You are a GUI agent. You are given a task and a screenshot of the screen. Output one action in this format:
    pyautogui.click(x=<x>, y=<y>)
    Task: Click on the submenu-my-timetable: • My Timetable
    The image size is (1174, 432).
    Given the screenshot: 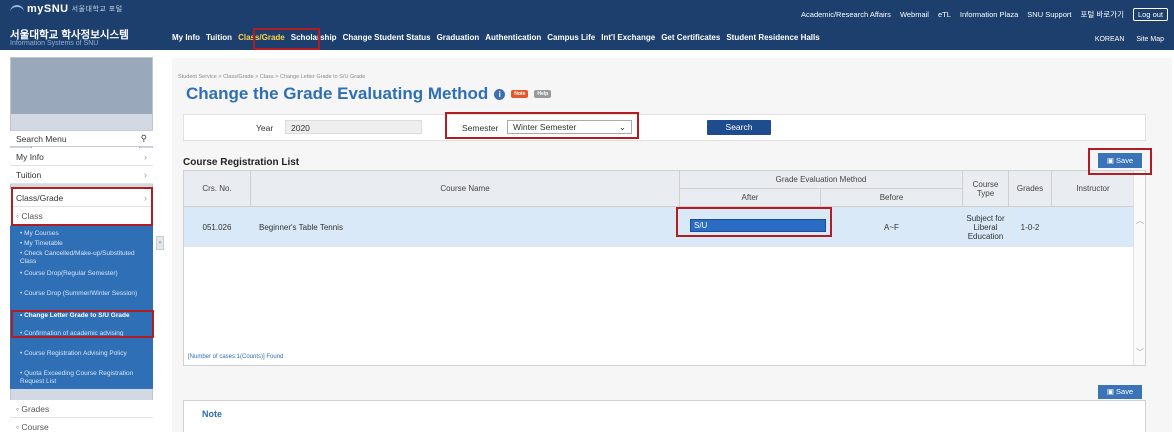 What is the action you would take?
    pyautogui.click(x=81, y=244)
    